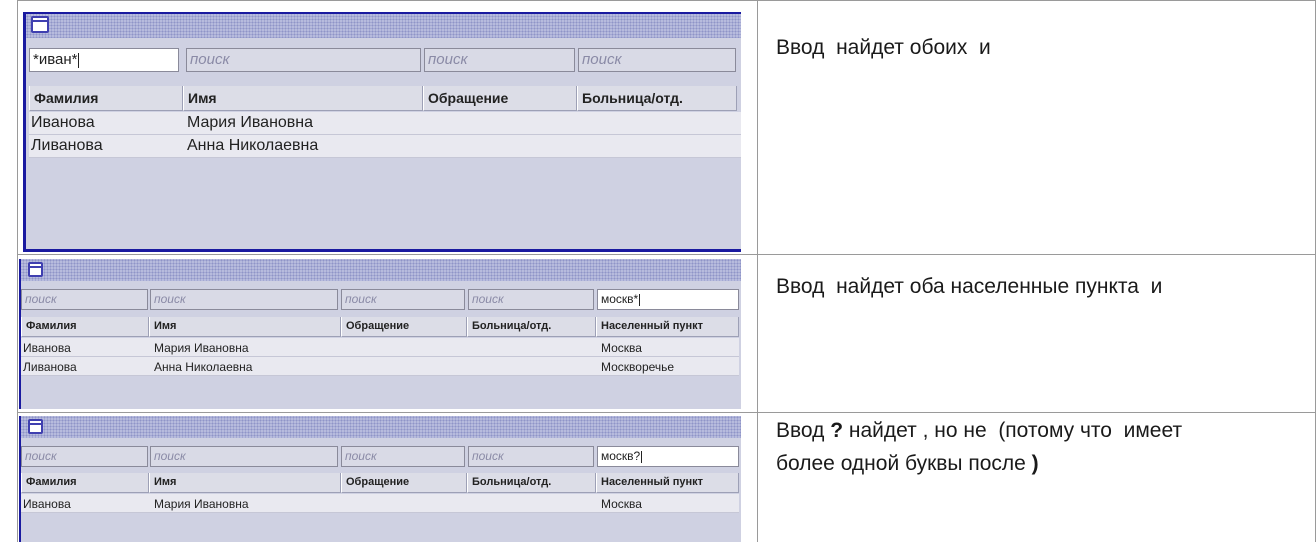 This screenshot has width=1316, height=542. I want to click on description-2: Ввод найдет оба населенные пункта и, so click(969, 286).